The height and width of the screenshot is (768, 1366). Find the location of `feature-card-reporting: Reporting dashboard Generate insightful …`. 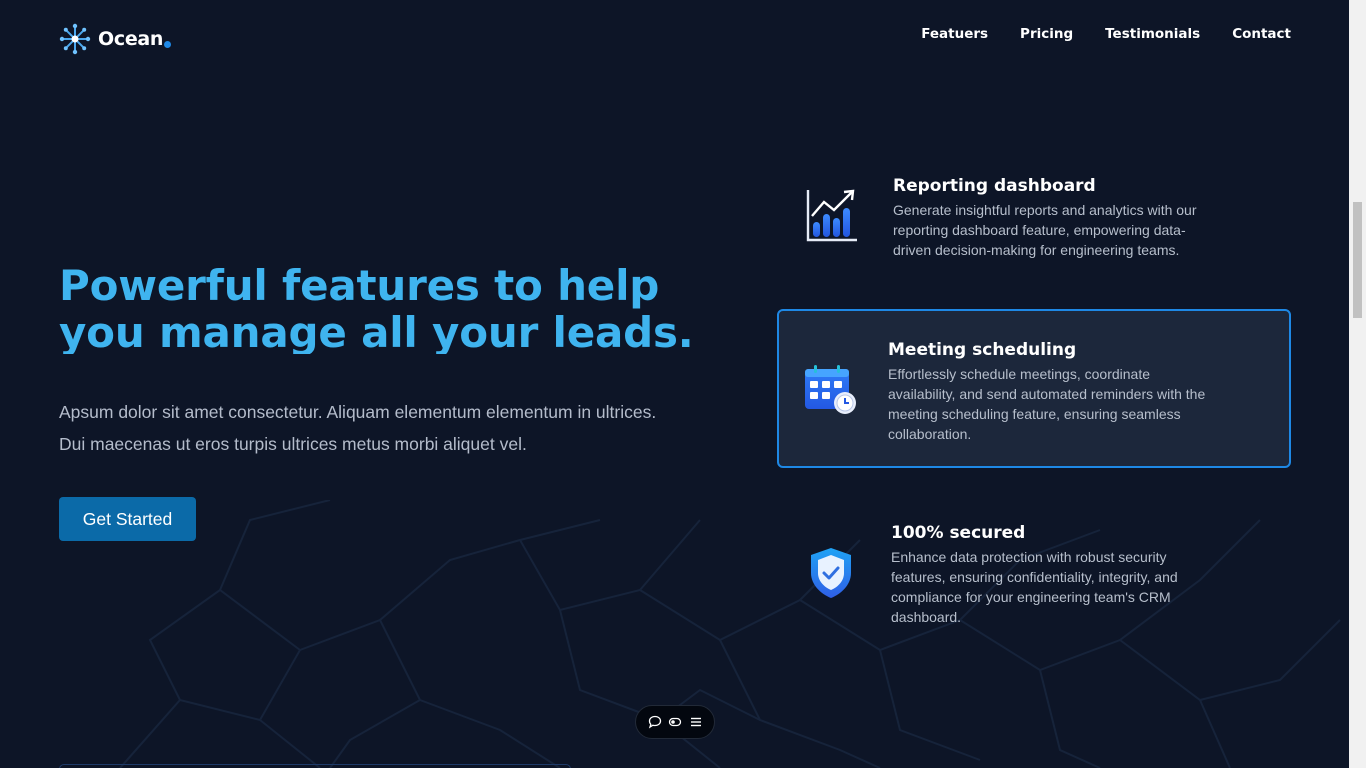

feature-card-reporting: Reporting dashboard Generate insightful … is located at coordinates (1034, 220).